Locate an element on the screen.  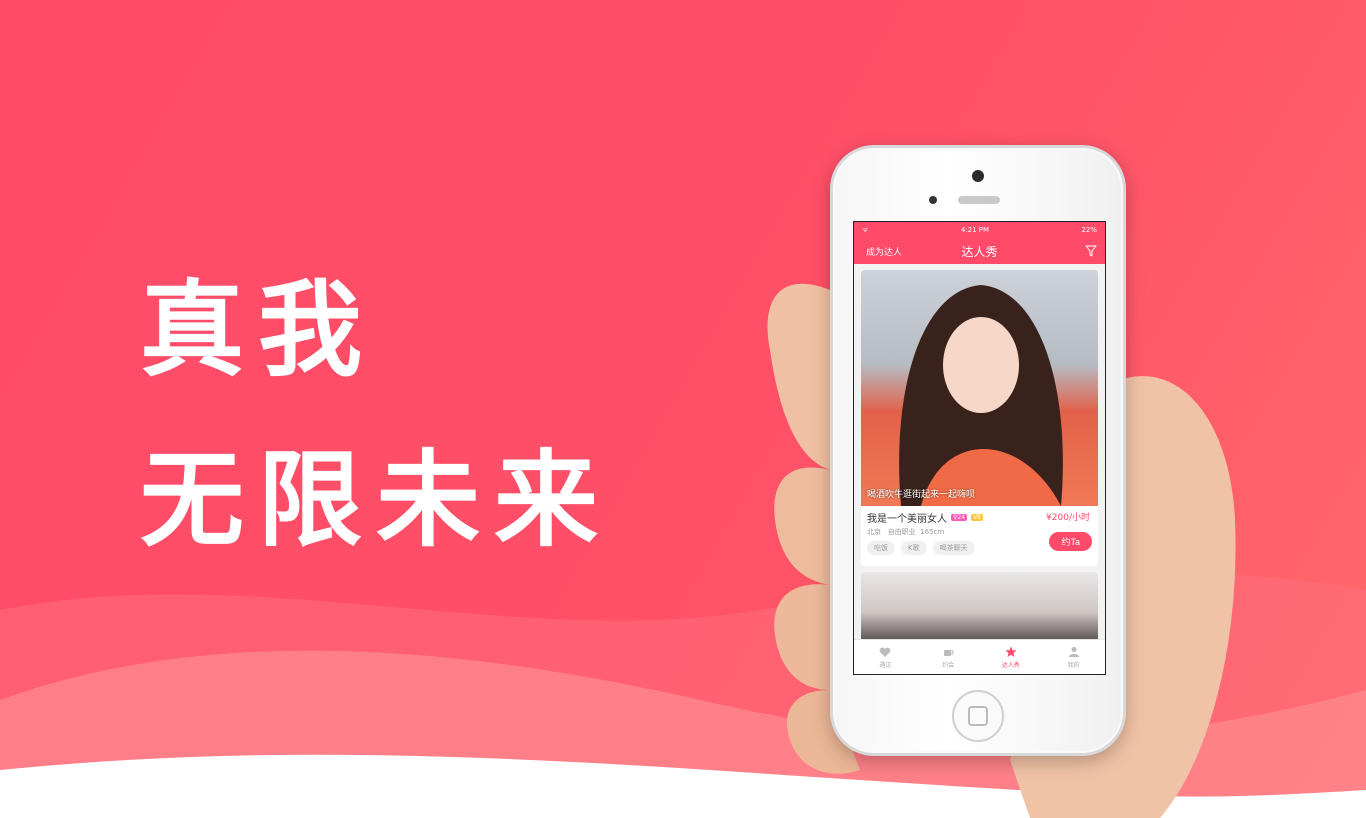
job: 自由职业 is located at coordinates (901, 532).